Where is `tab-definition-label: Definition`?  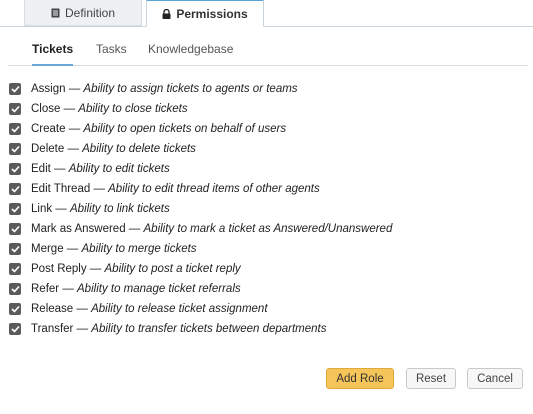
tab-definition-label: Definition is located at coordinates (90, 12).